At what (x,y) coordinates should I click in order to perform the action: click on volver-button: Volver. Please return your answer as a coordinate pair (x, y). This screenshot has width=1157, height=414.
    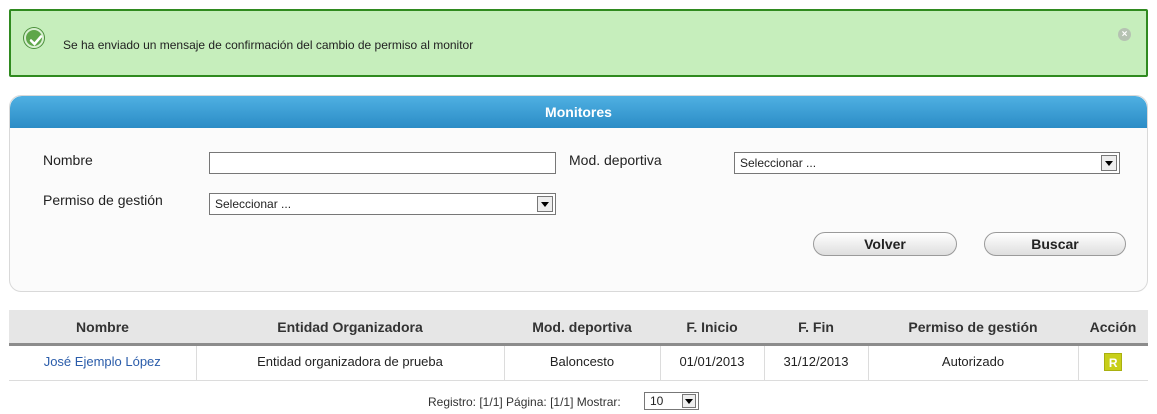
    Looking at the image, I should click on (885, 244).